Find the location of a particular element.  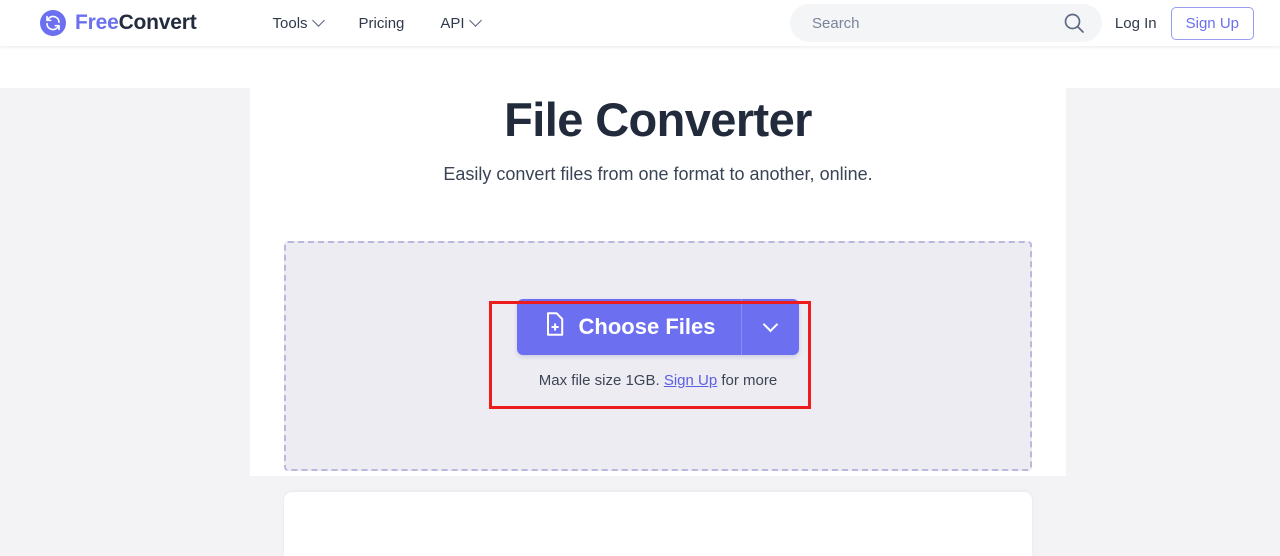

choose-files-label: Choose Files is located at coordinates (647, 326).